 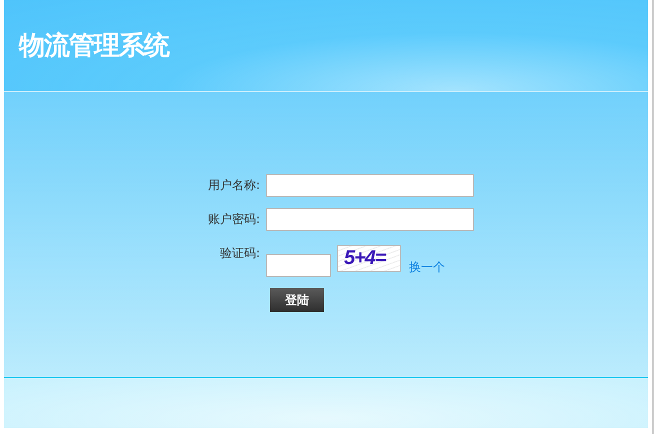 What do you see at coordinates (369, 258) in the screenshot?
I see `captcha-image: 5+4=` at bounding box center [369, 258].